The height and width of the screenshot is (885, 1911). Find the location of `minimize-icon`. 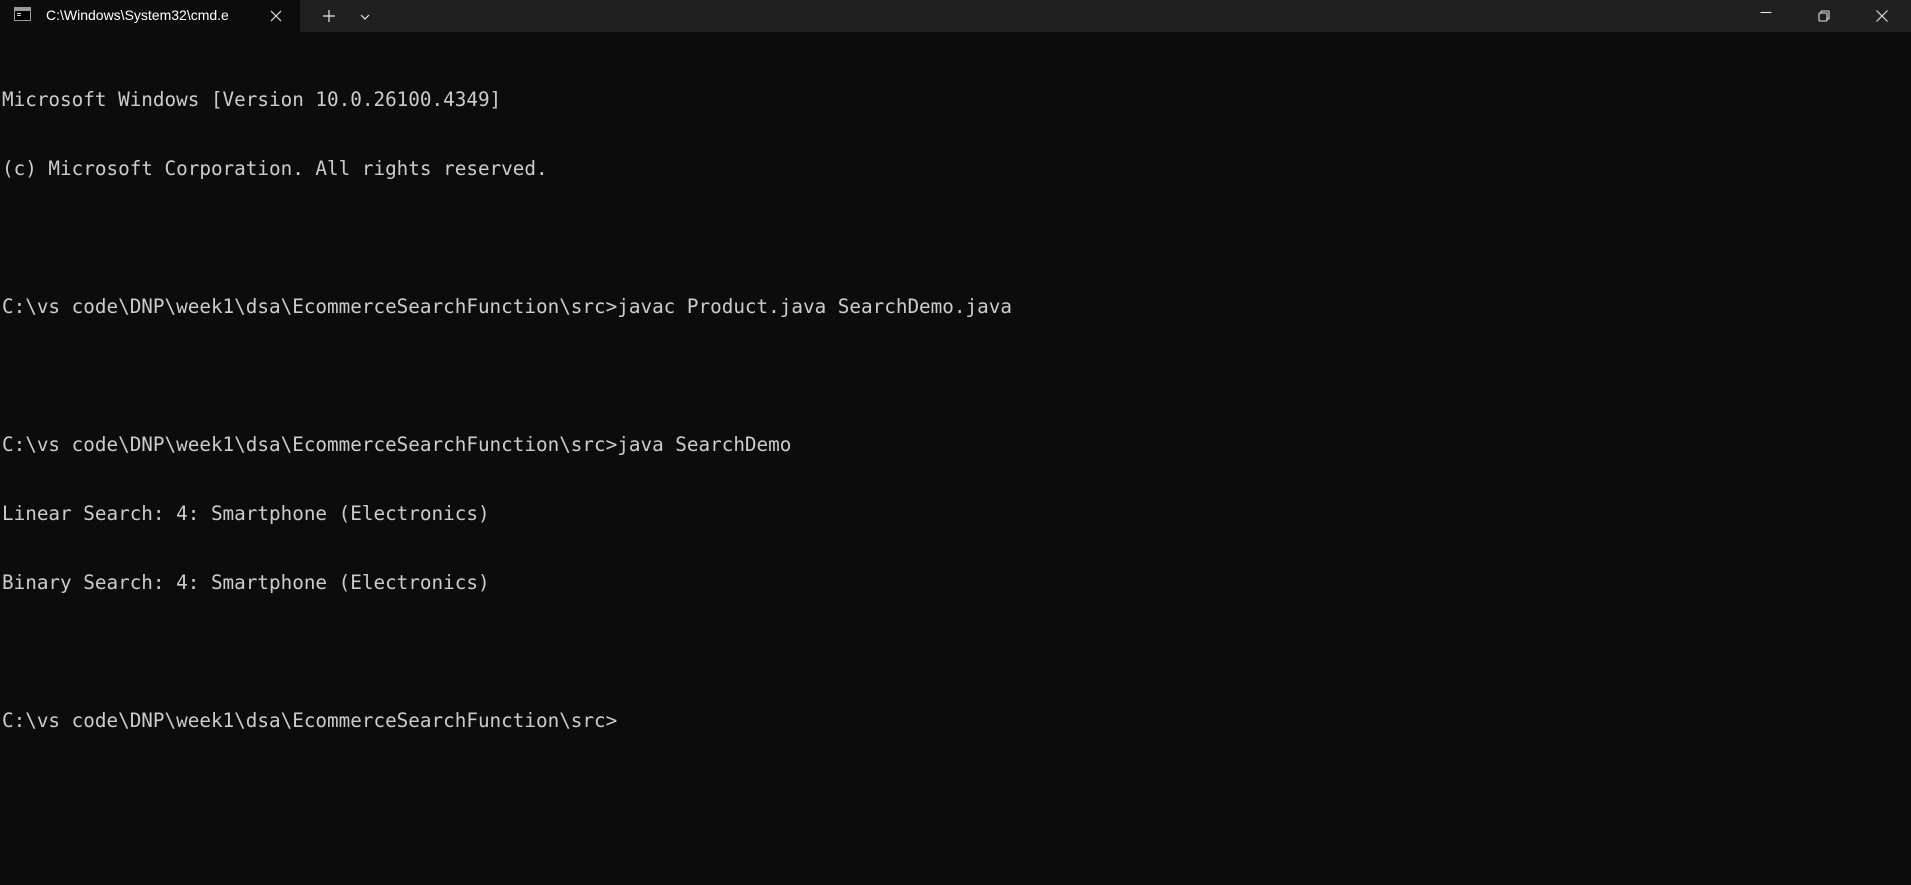

minimize-icon is located at coordinates (1766, 12).